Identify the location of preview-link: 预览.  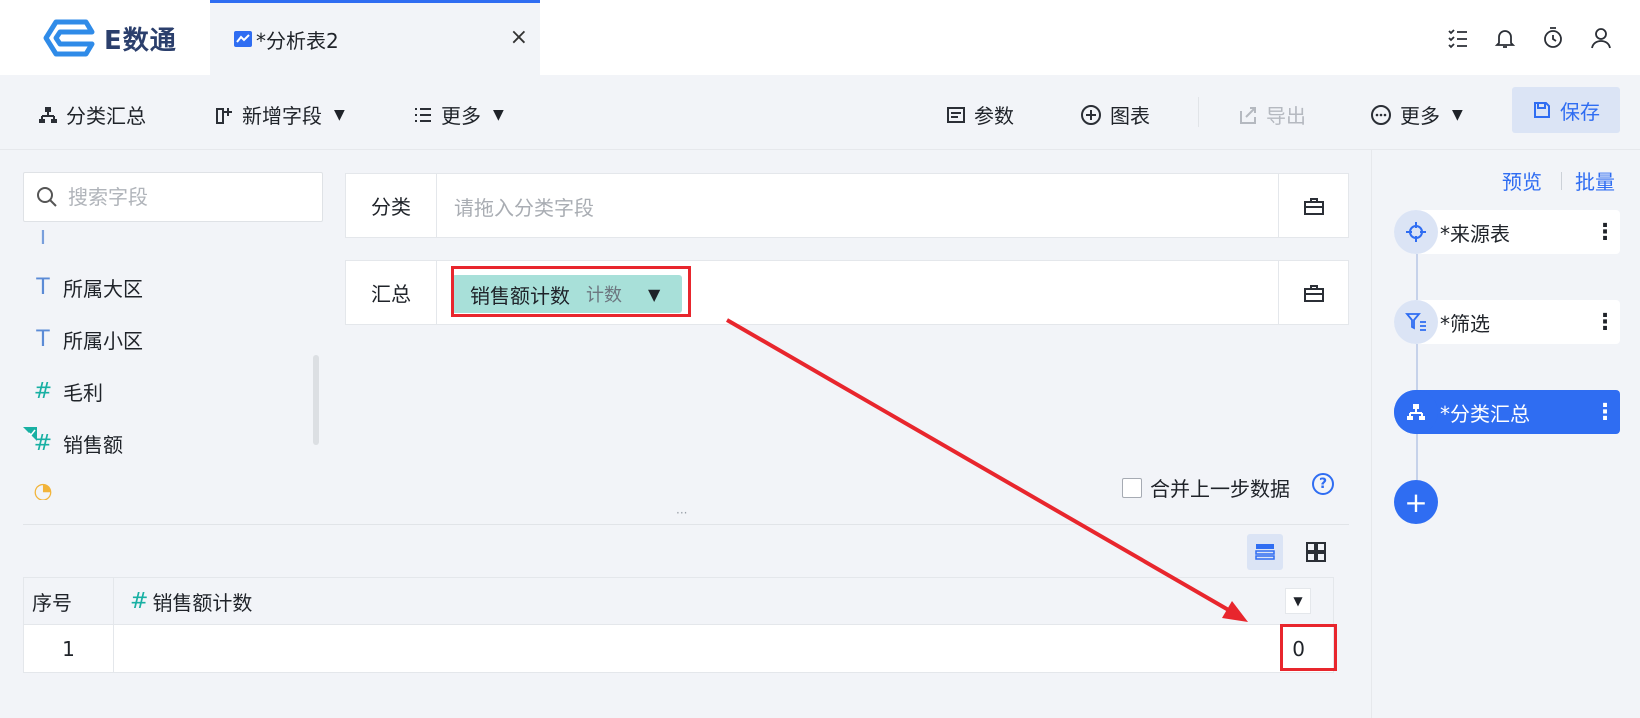
(1522, 180).